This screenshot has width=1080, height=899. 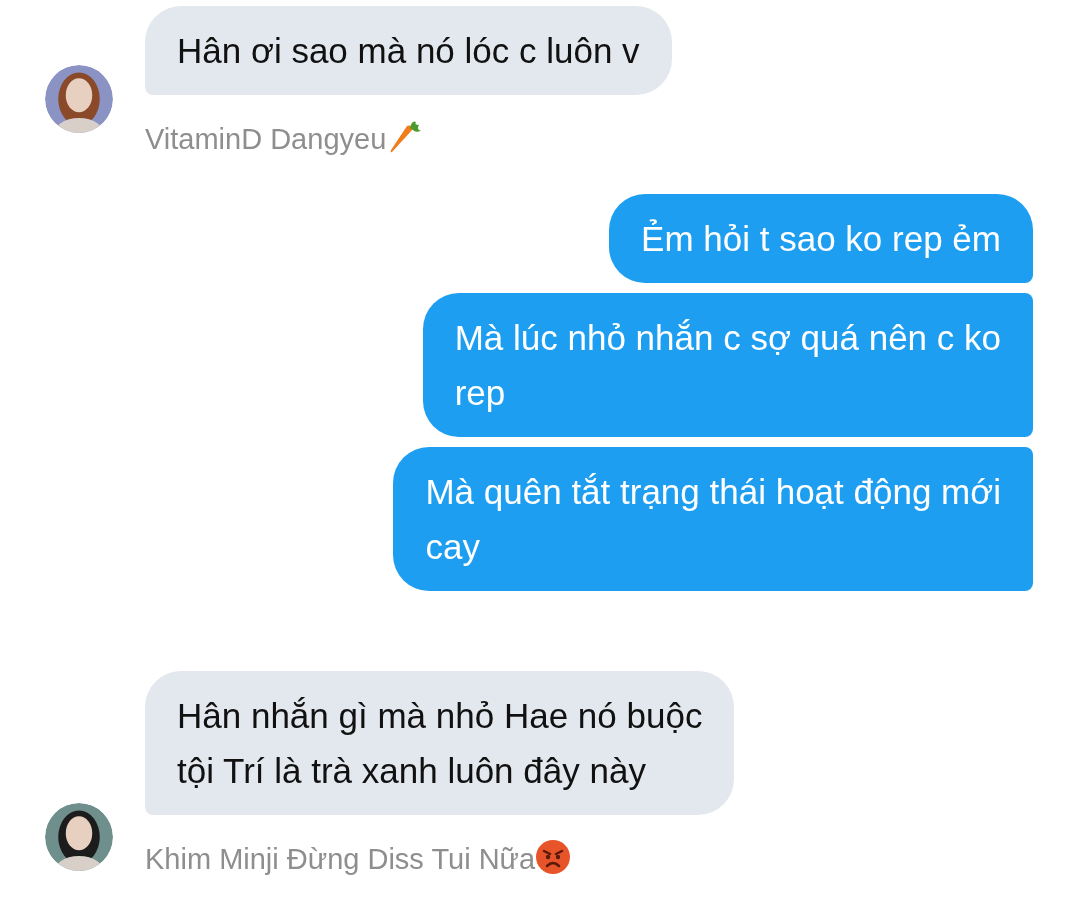 I want to click on message-bubble: Mà lúc nhỏ nhắn c sợ quá nên c ko rep, so click(x=727, y=365).